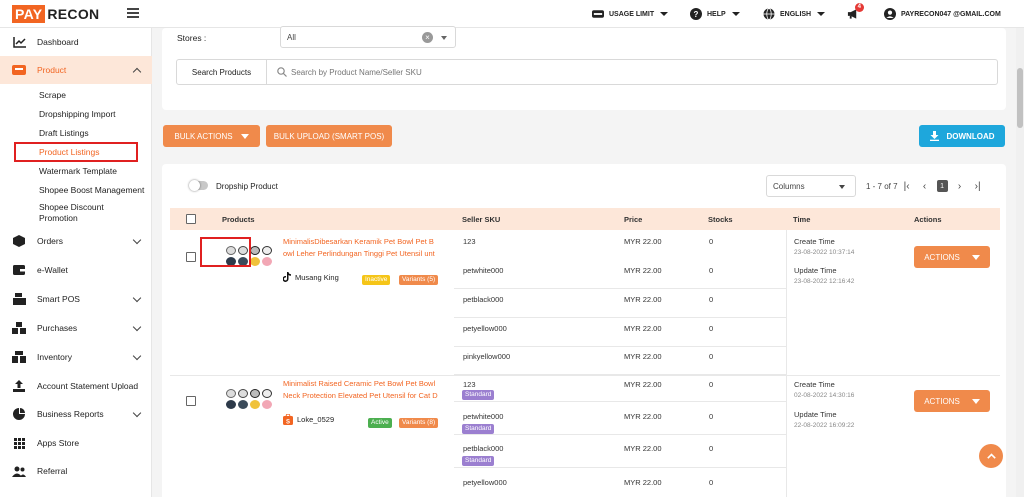 The image size is (1024, 497). What do you see at coordinates (1020, 98) in the screenshot?
I see `scrollbar-thumb` at bounding box center [1020, 98].